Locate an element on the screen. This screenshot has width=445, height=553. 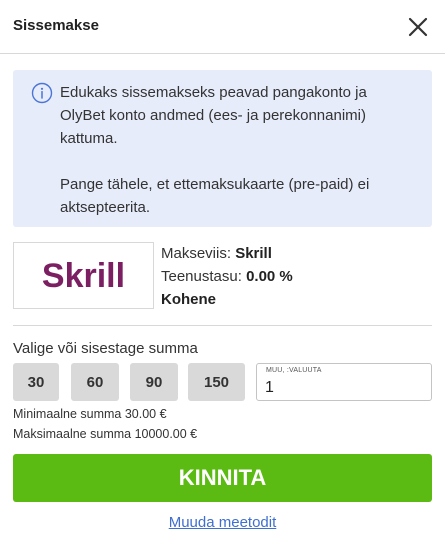
amount-preset-60: 60 is located at coordinates (95, 382).